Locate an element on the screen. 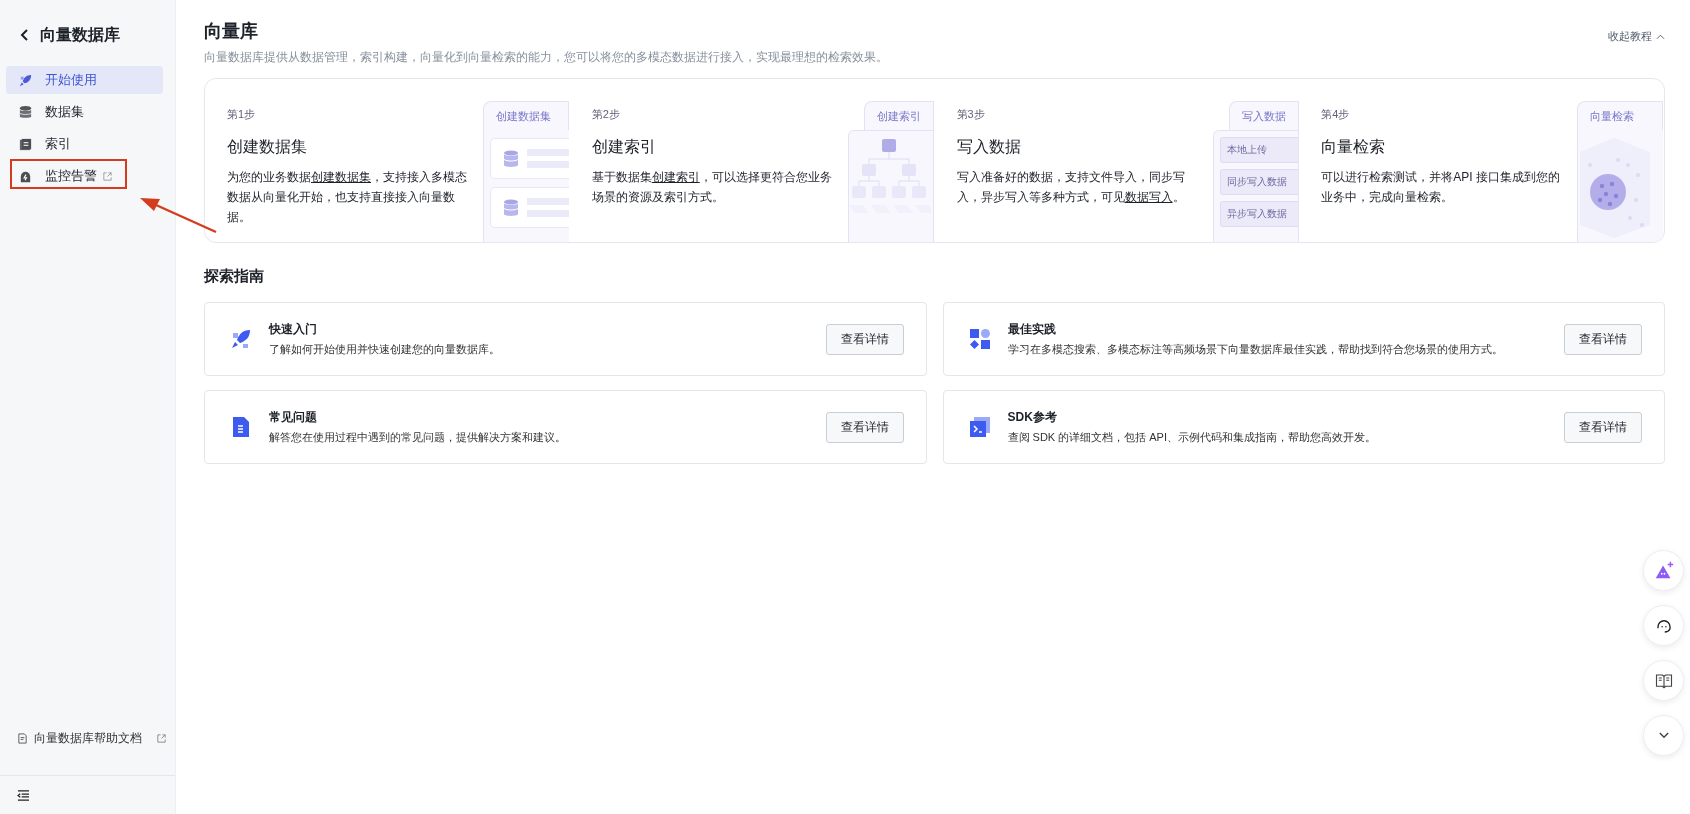 This screenshot has width=1690, height=814. step-number: 第4步 is located at coordinates (1336, 114).